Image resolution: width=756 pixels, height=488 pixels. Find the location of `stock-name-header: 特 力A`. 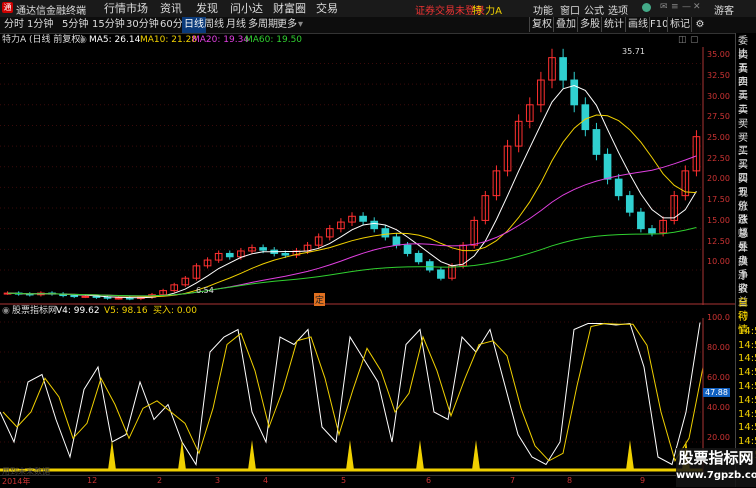

stock-name-header: 特 力A is located at coordinates (487, 11).